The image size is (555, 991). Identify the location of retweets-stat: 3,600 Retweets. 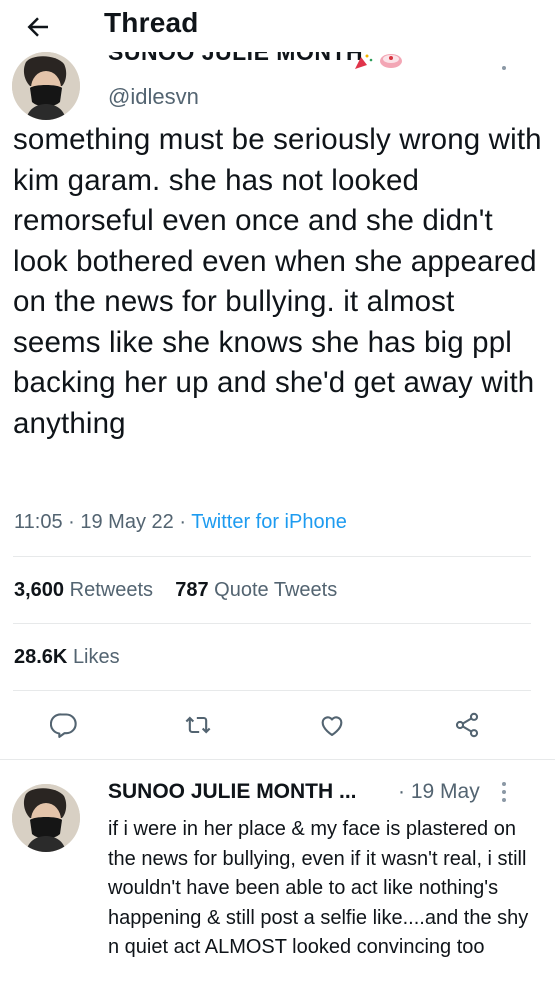
(83, 590).